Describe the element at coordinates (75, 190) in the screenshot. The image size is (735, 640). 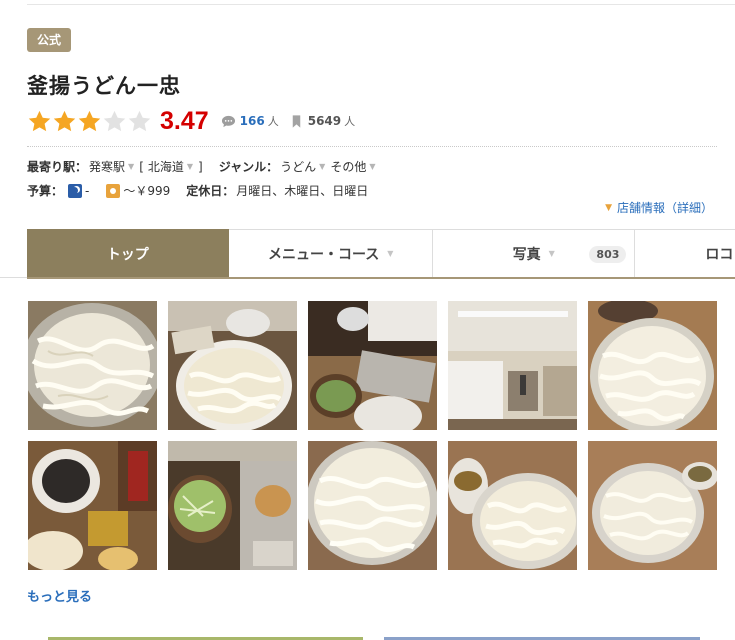
I see `moon-icon` at that location.